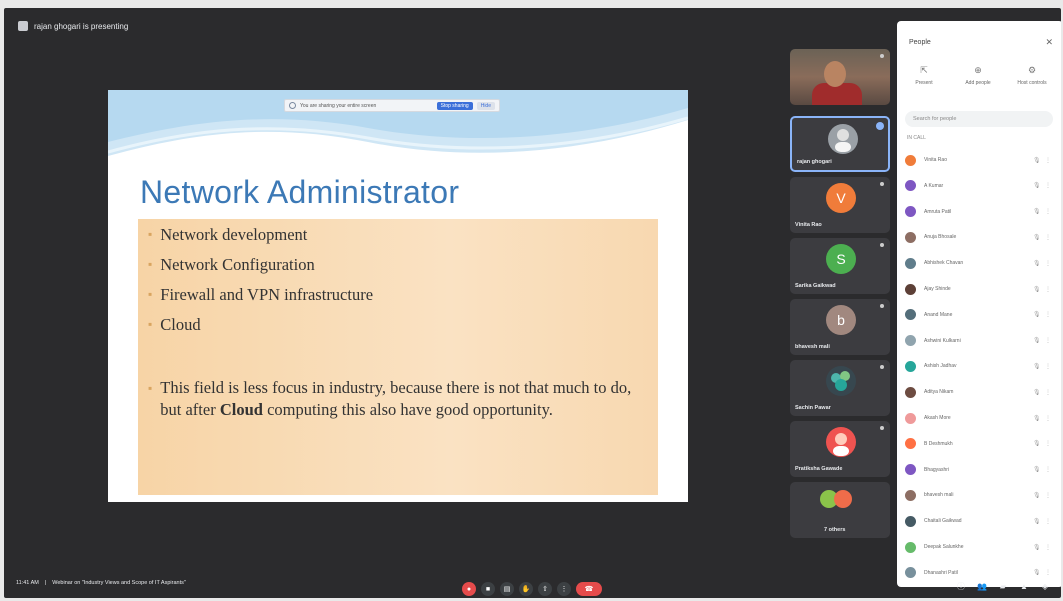  What do you see at coordinates (979, 341) in the screenshot?
I see `person-row: Ashwini Kulkarni 🎙 ⋮` at bounding box center [979, 341].